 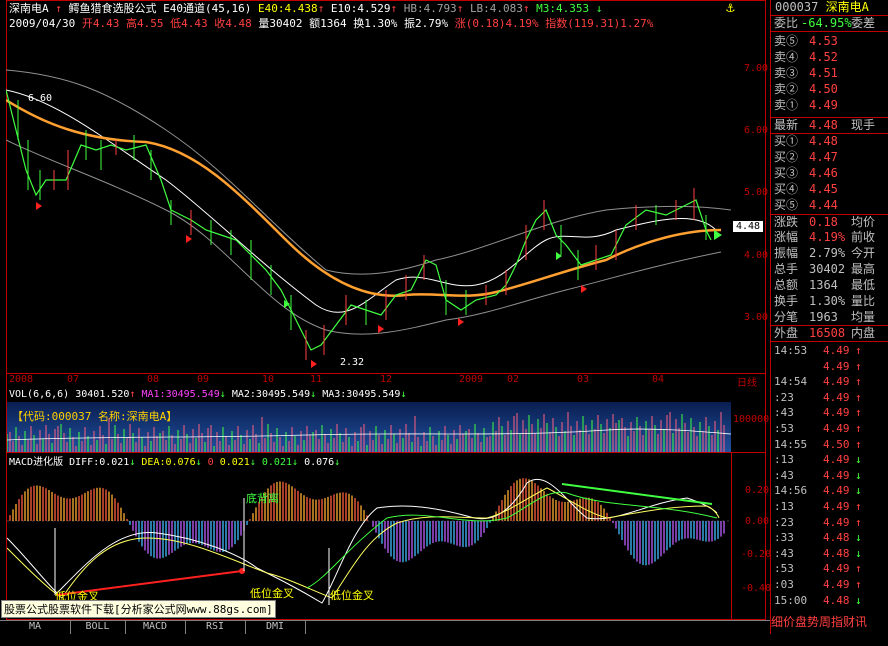 I want to click on stat-value: 30402, so click(x=827, y=269).